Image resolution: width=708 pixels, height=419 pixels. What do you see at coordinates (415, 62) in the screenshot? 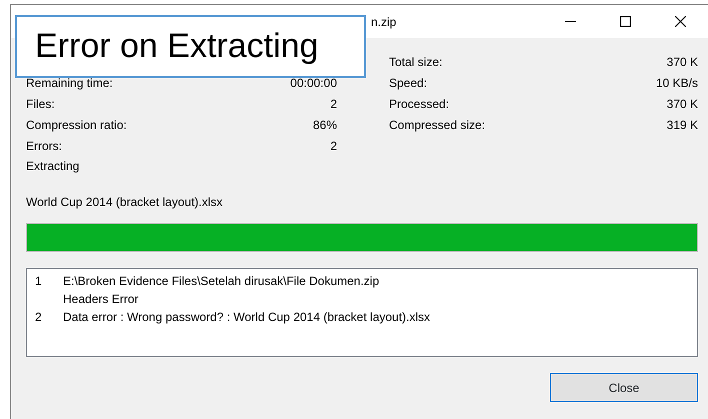
I see `stat-label: Total size:` at bounding box center [415, 62].